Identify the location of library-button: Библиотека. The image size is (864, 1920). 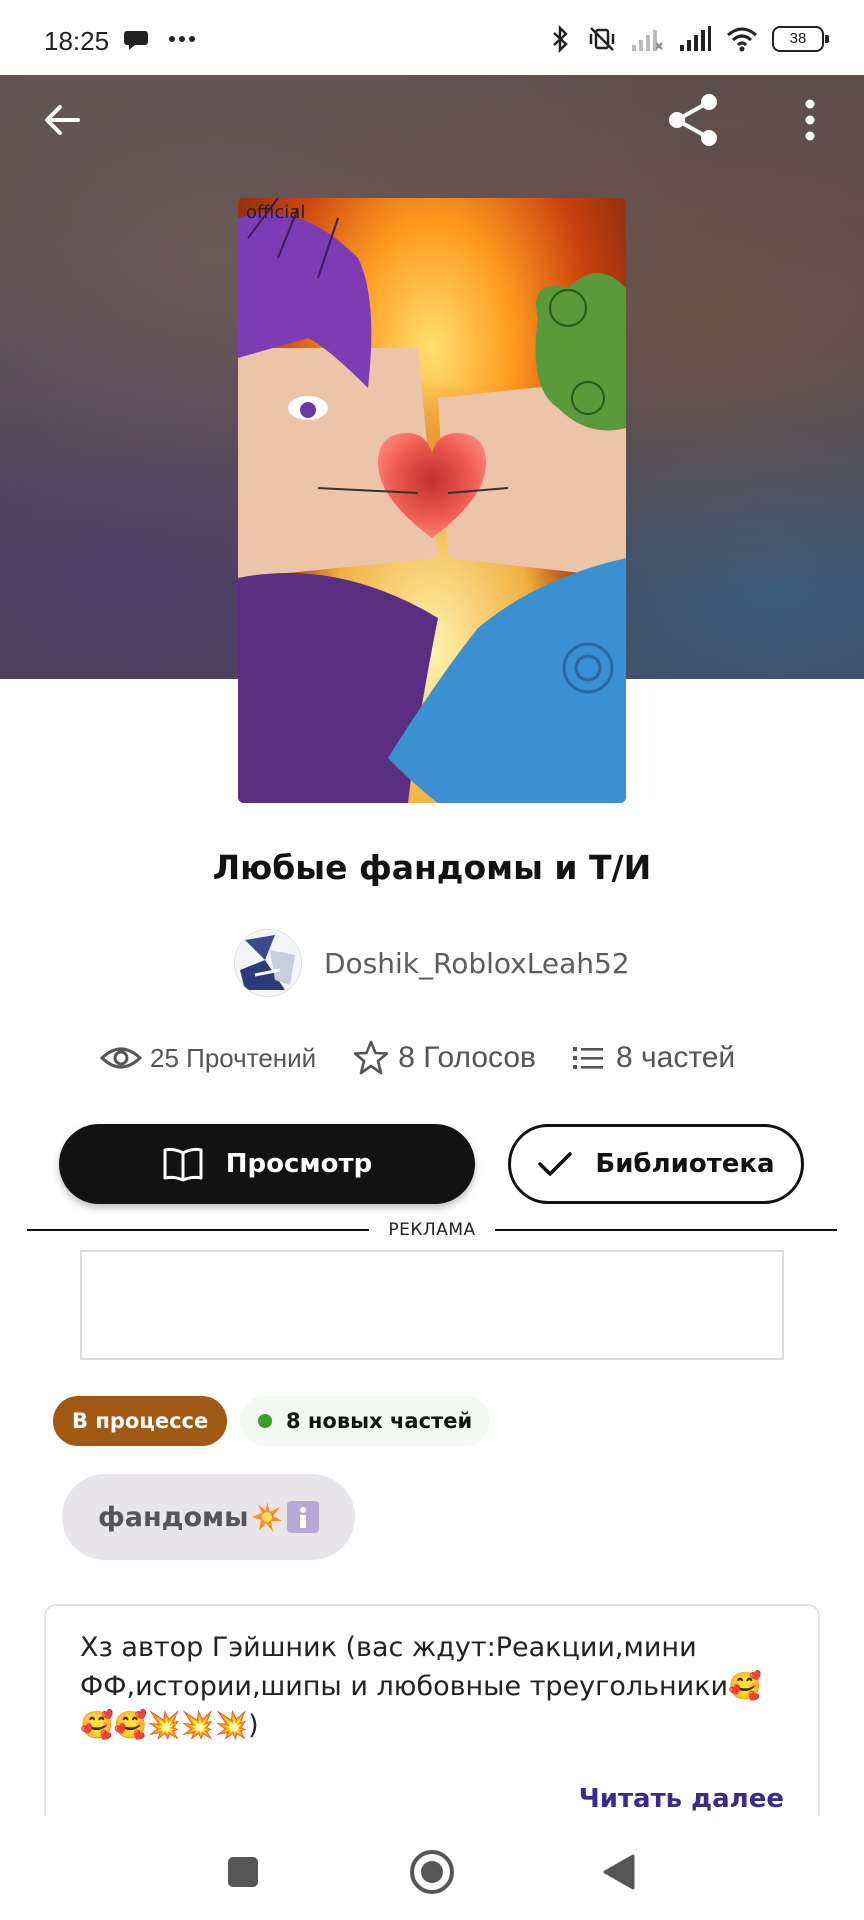
(656, 1164).